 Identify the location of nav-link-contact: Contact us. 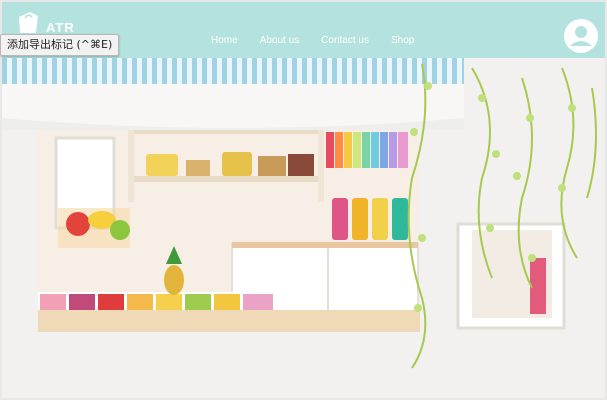
(345, 40).